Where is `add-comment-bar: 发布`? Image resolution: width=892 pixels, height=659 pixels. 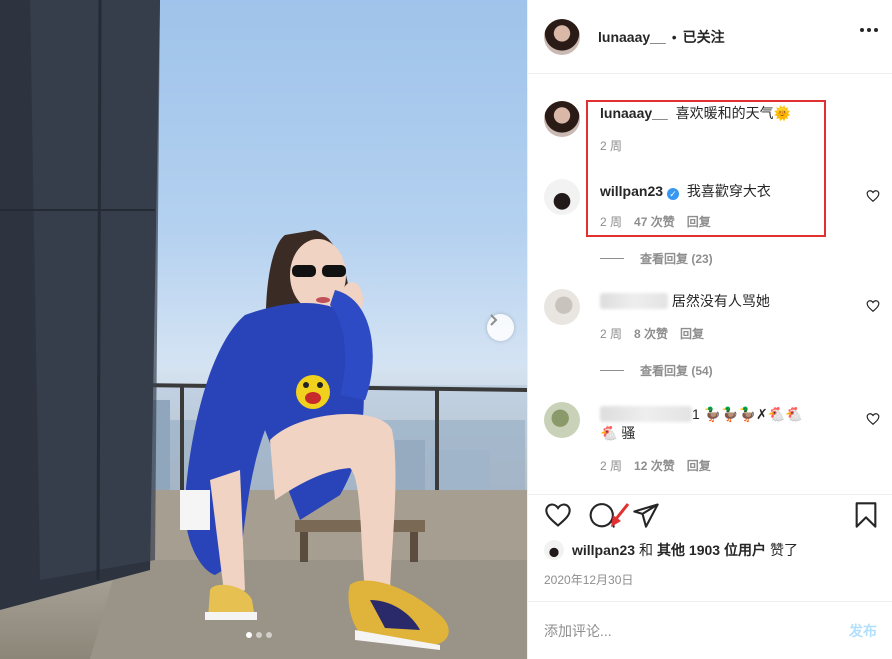 add-comment-bar: 发布 is located at coordinates (710, 630).